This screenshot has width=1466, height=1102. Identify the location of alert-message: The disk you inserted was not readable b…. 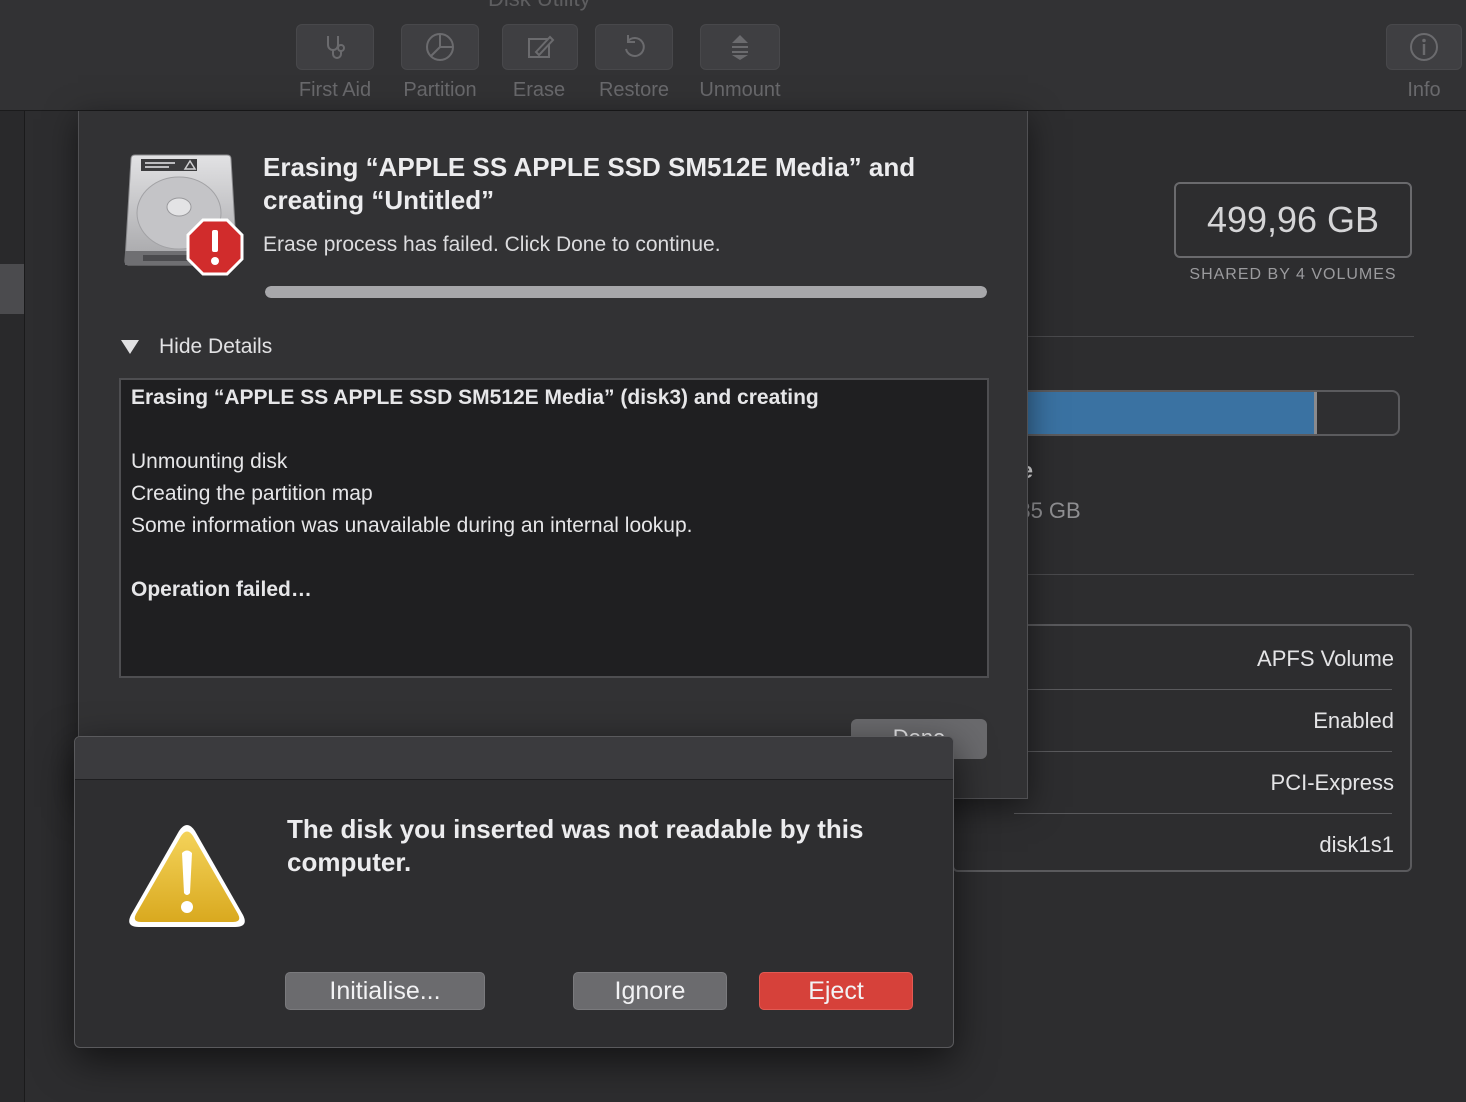
(575, 845).